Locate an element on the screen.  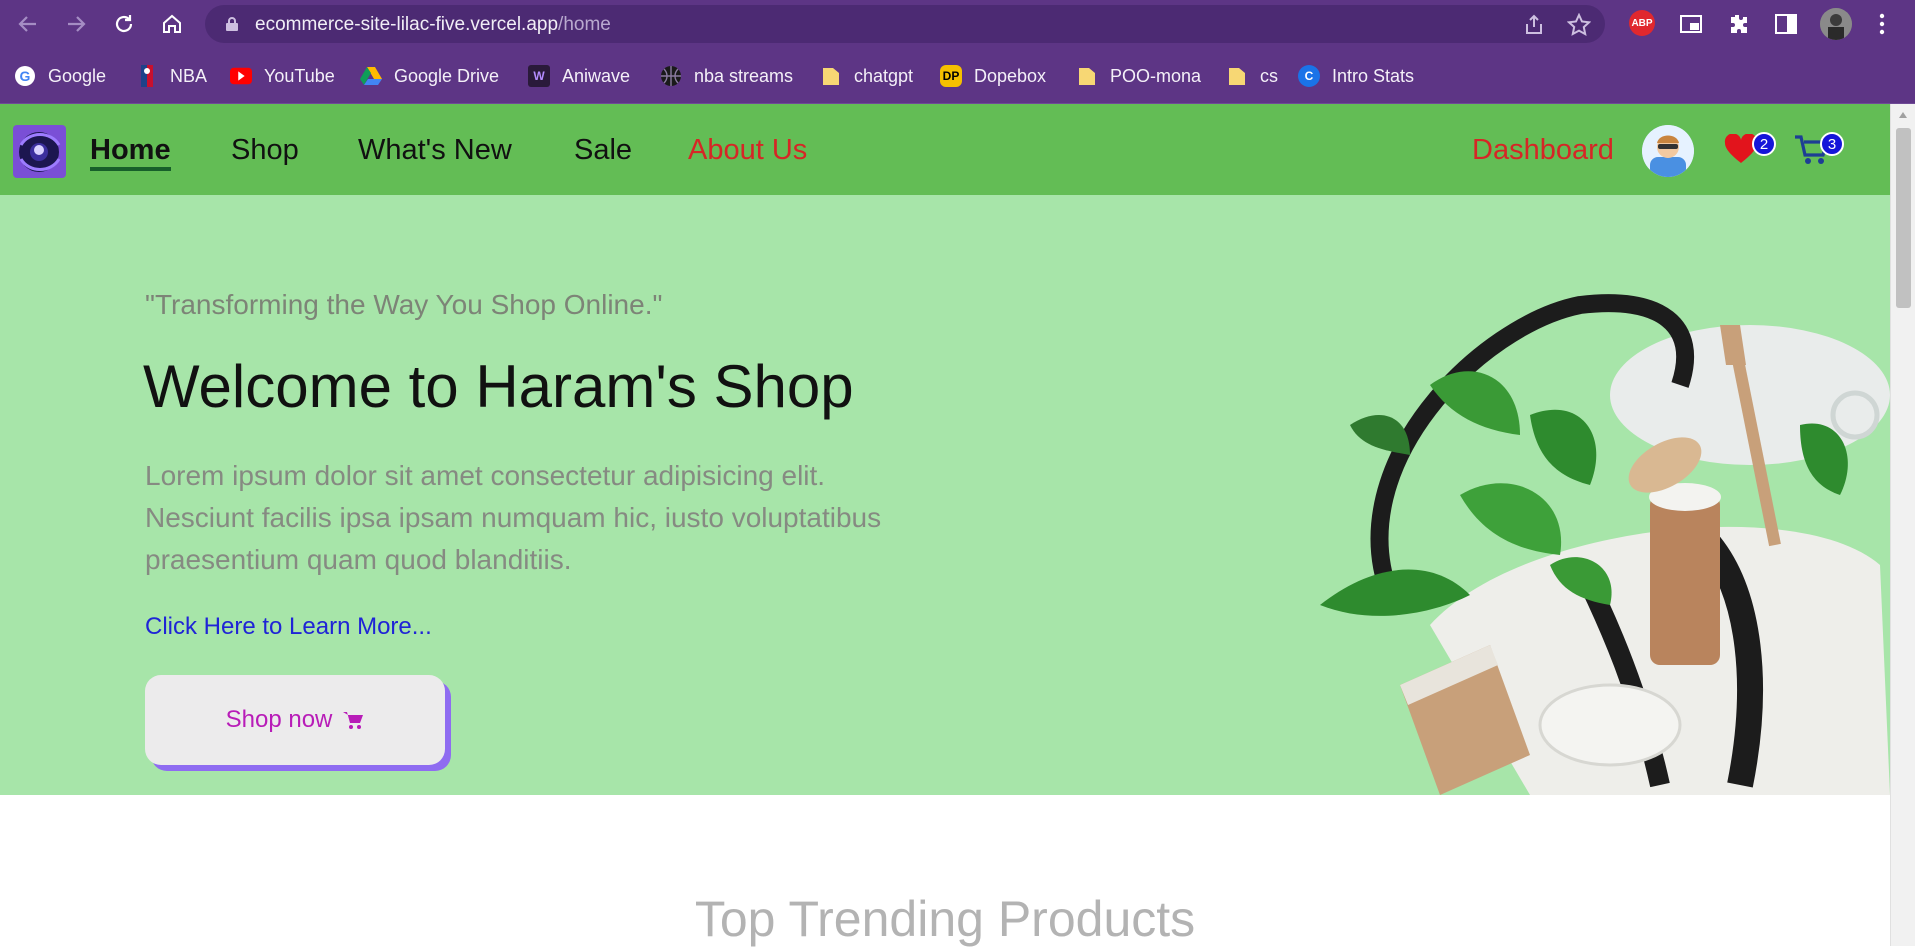
nav-home: Home is located at coordinates (130, 152).